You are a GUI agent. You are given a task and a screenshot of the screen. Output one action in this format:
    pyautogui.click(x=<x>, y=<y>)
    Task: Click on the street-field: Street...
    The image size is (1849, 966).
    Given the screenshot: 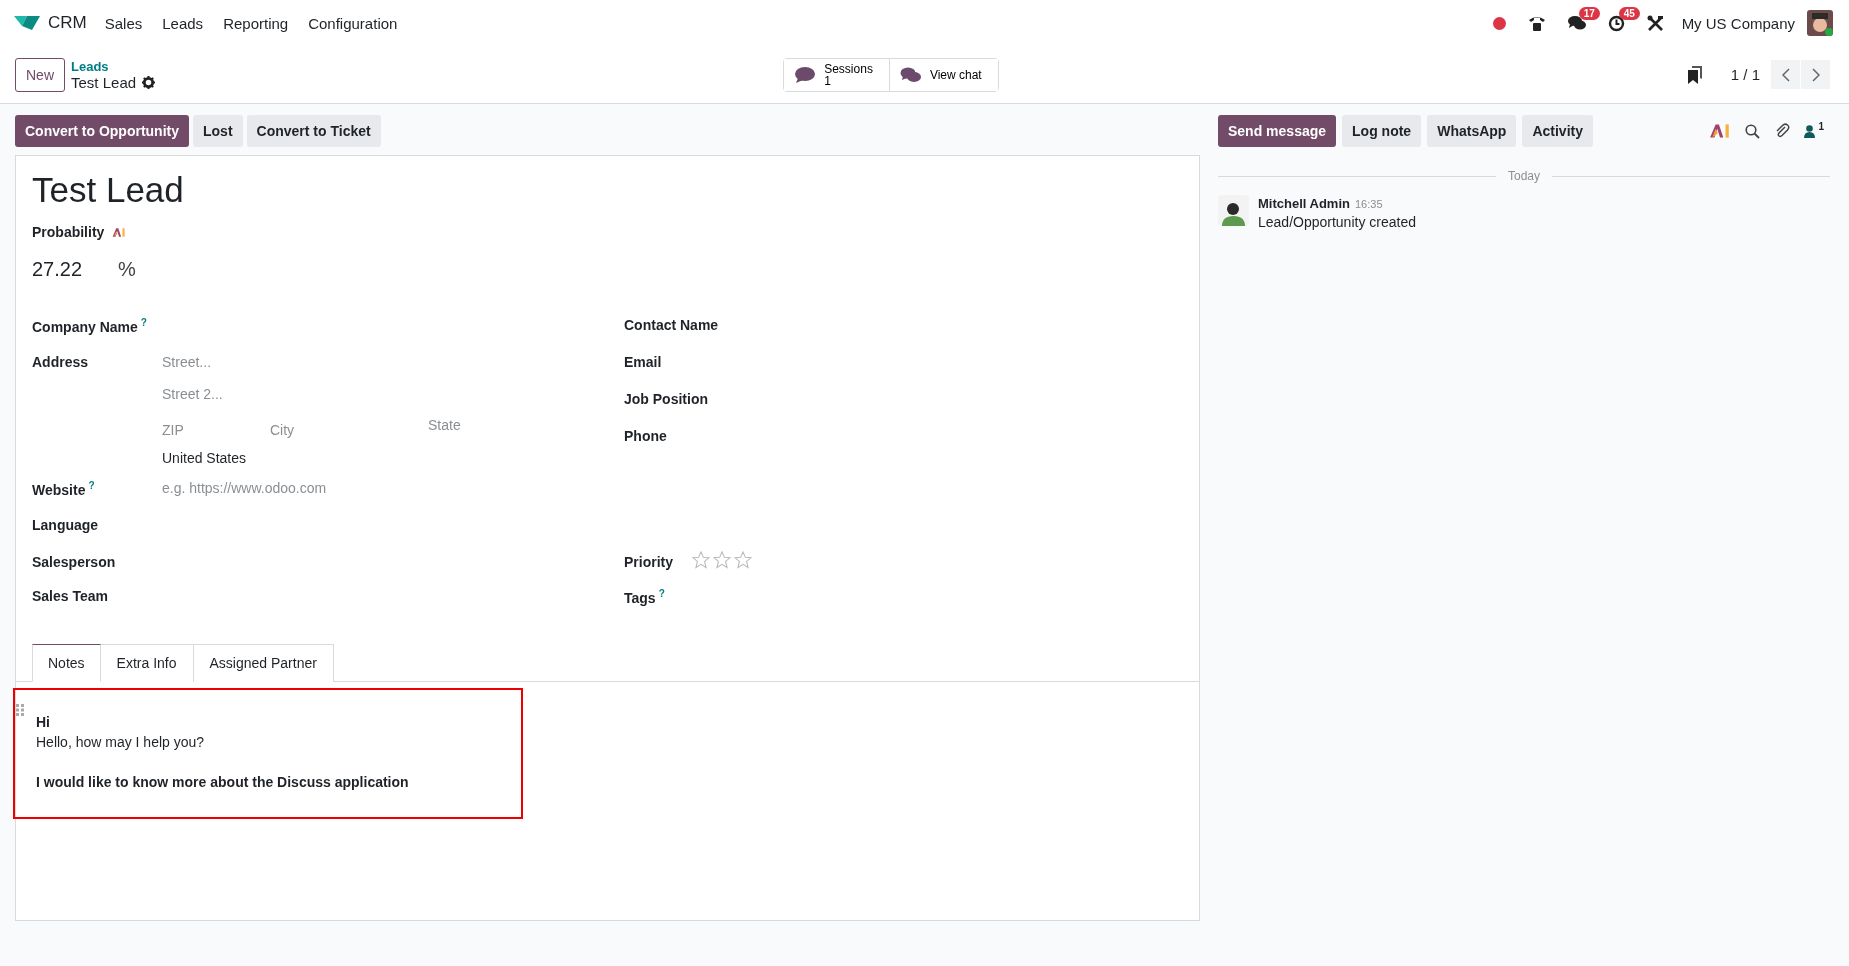 What is the action you would take?
    pyautogui.click(x=292, y=362)
    